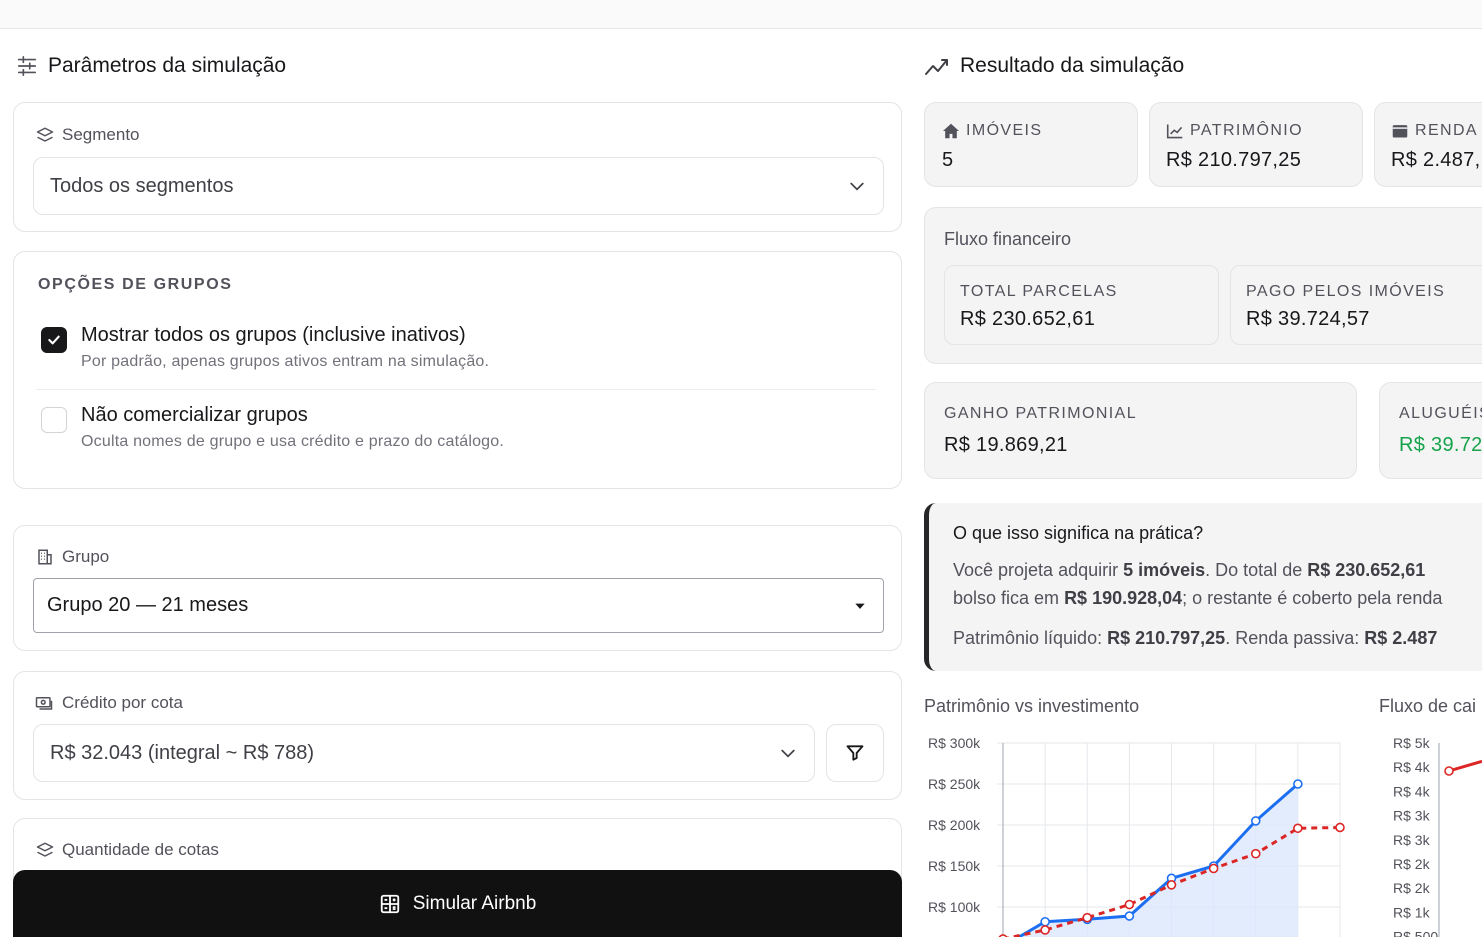 The image size is (1482, 937). What do you see at coordinates (135, 284) in the screenshot?
I see `group-options-heading: Opções de grupos` at bounding box center [135, 284].